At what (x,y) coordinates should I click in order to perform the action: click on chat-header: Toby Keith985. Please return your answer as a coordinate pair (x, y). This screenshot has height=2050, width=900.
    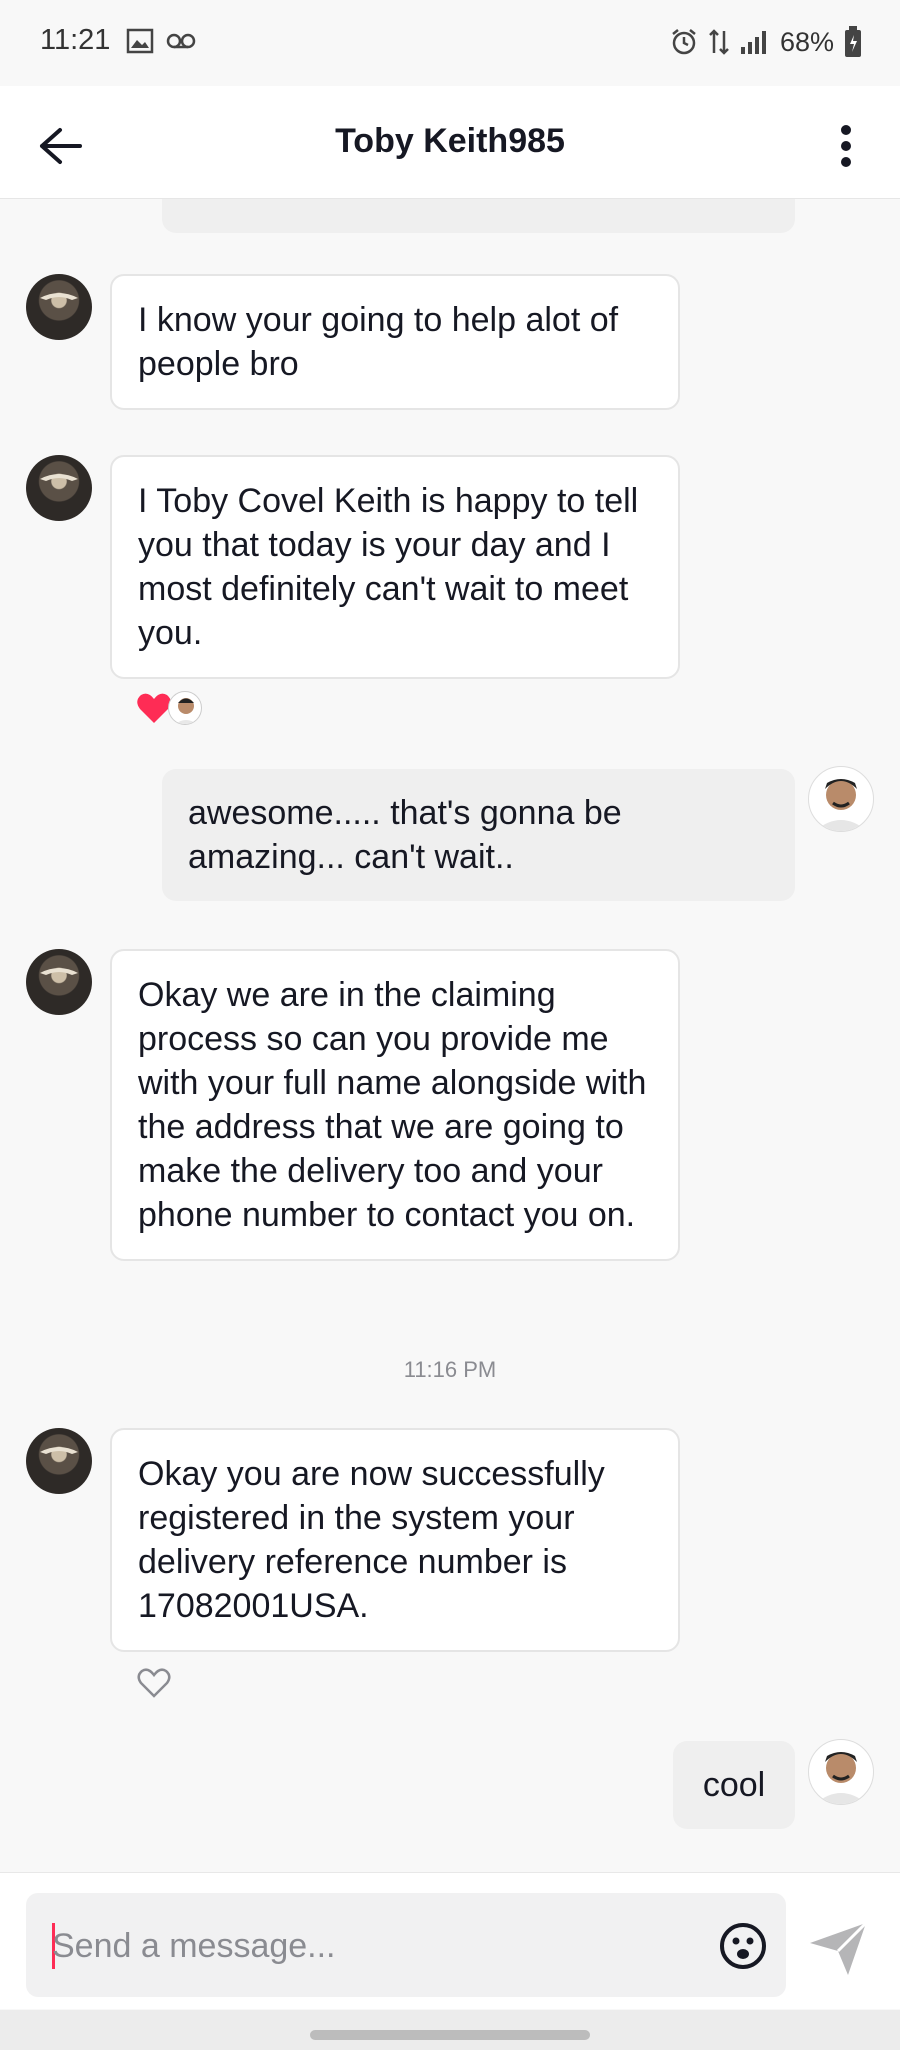
    Looking at the image, I should click on (450, 142).